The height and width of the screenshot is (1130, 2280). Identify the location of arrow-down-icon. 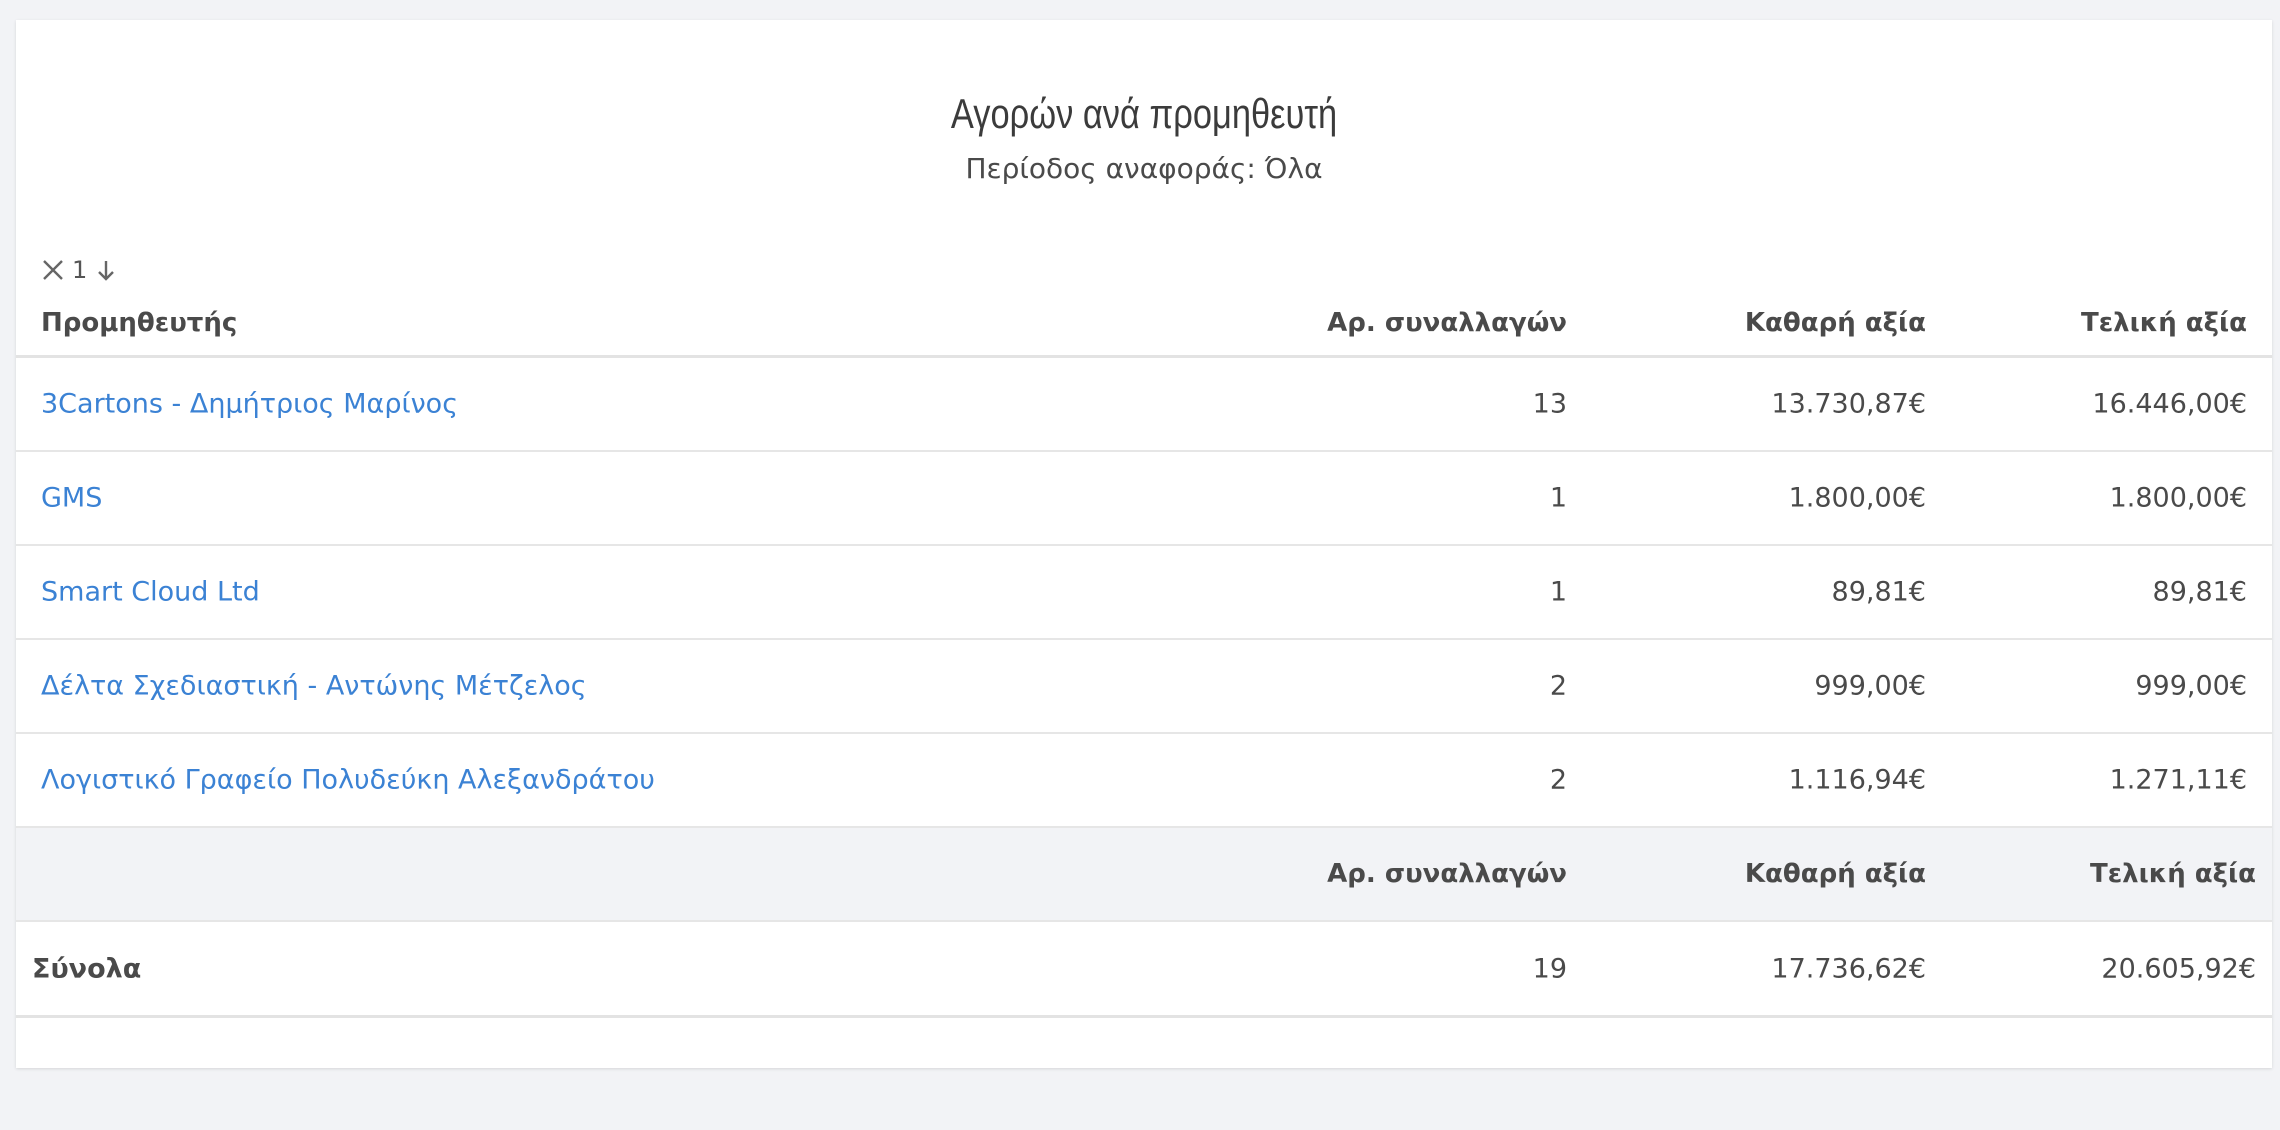
(106, 270).